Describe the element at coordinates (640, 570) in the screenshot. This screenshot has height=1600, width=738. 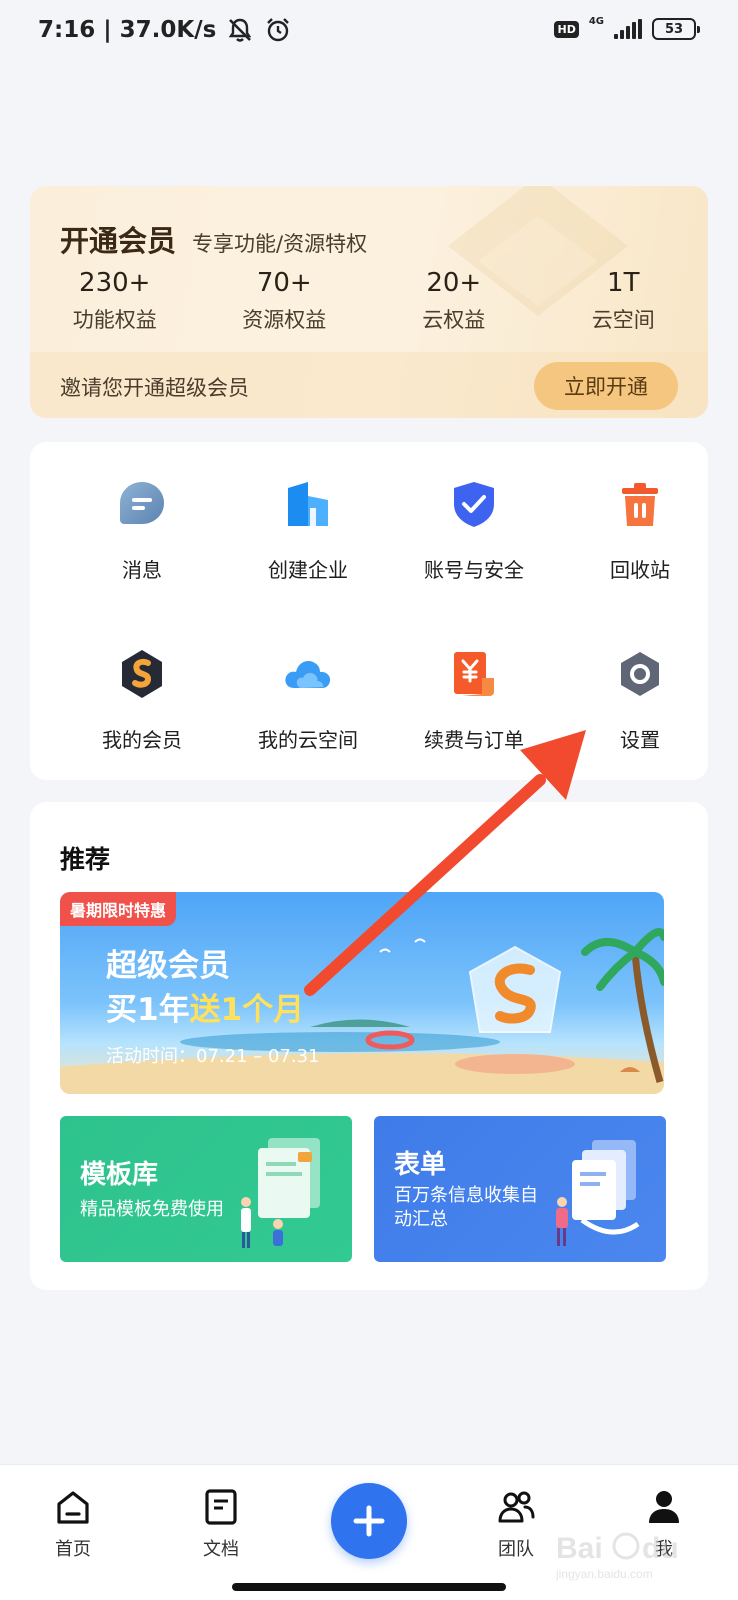
I see `grid-label: 回收站` at that location.